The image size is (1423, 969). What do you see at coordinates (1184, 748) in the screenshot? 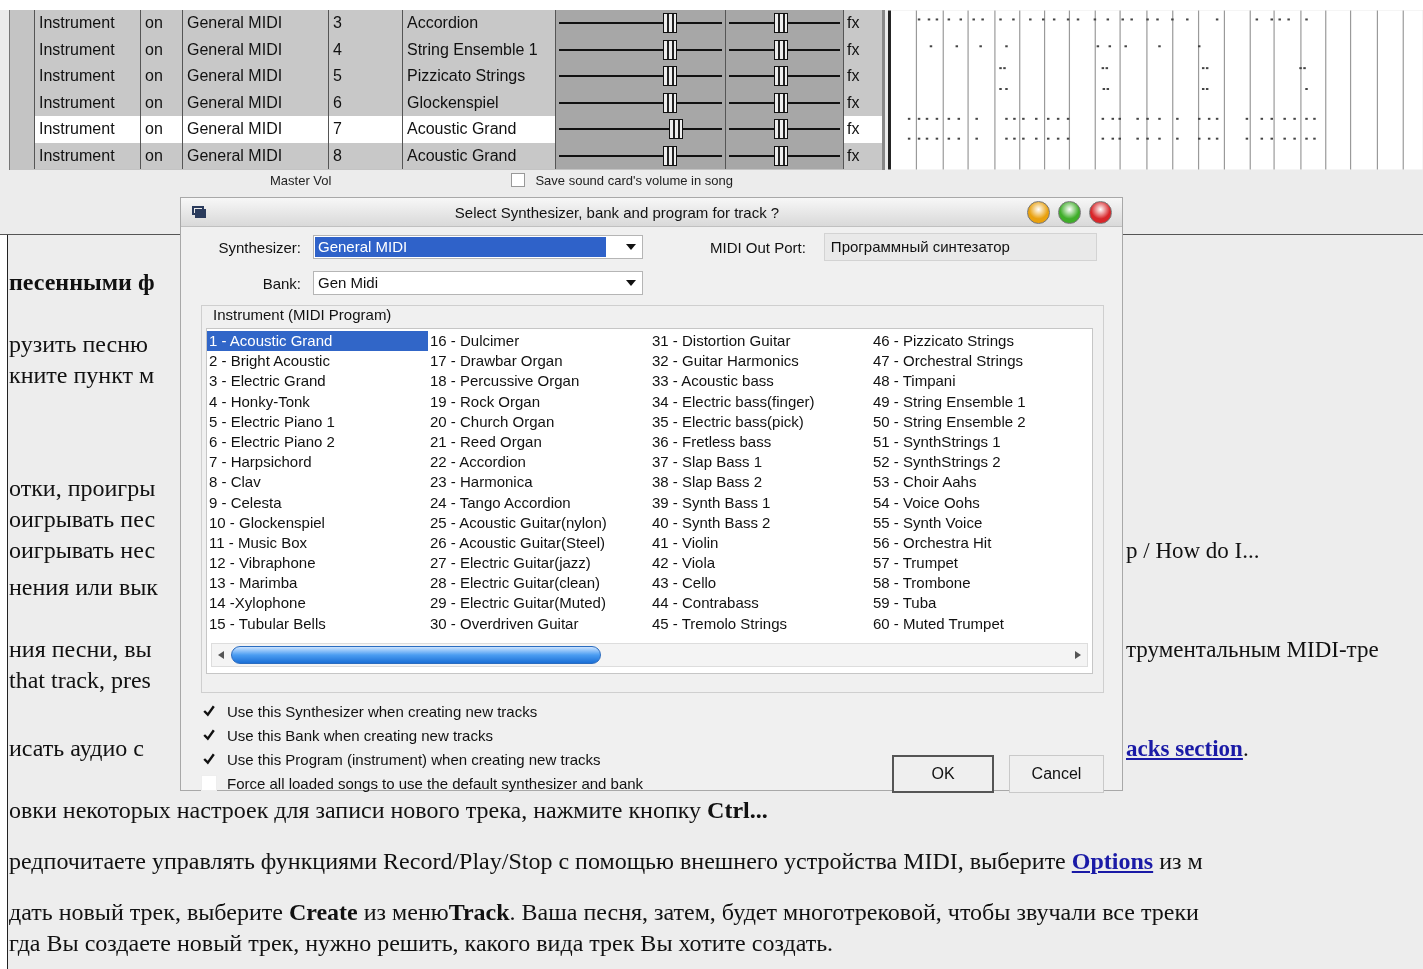
I see `link: acks section` at bounding box center [1184, 748].